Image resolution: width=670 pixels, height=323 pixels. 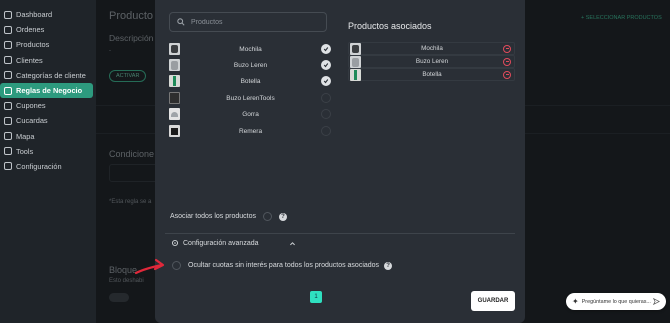 I want to click on associated-title: Productos asociados, so click(x=390, y=26).